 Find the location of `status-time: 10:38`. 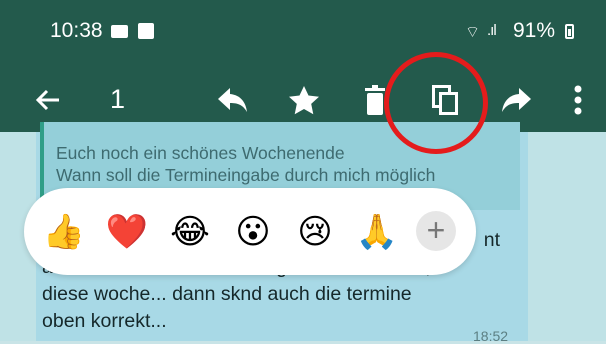

status-time: 10:38 is located at coordinates (76, 30).